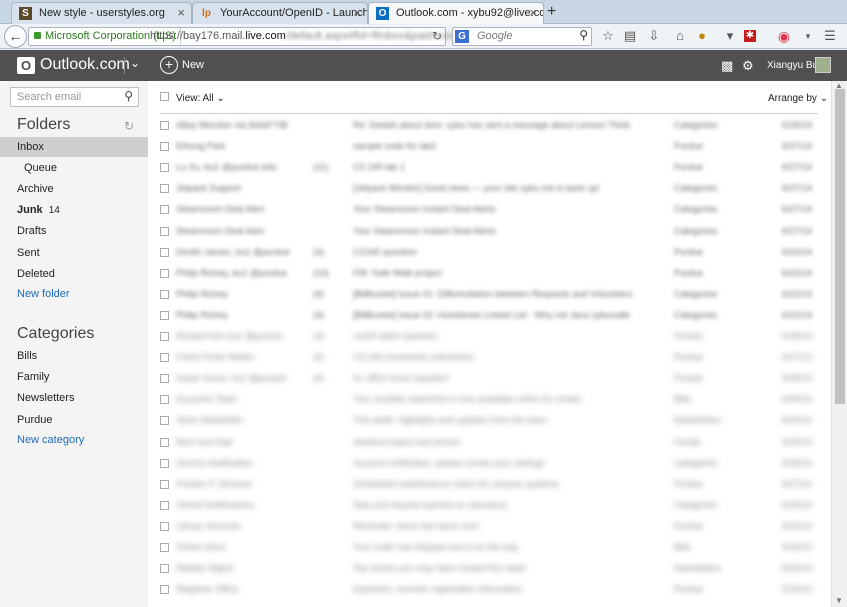 The height and width of the screenshot is (607, 847). What do you see at coordinates (680, 36) in the screenshot?
I see `home-icon: ⌂` at bounding box center [680, 36].